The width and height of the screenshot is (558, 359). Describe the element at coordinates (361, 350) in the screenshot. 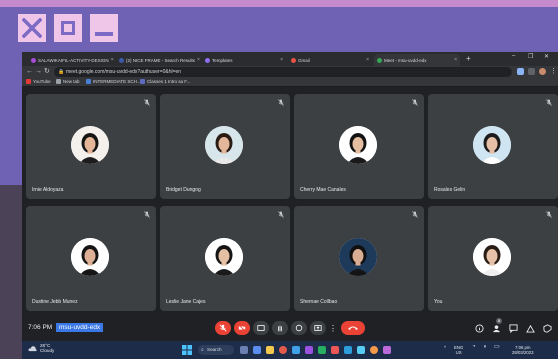

I see `messenger-icon` at that location.